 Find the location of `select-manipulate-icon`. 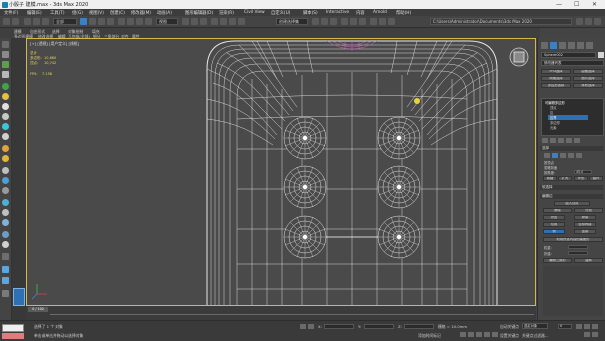

select-manipulate-icon is located at coordinates (194, 21).